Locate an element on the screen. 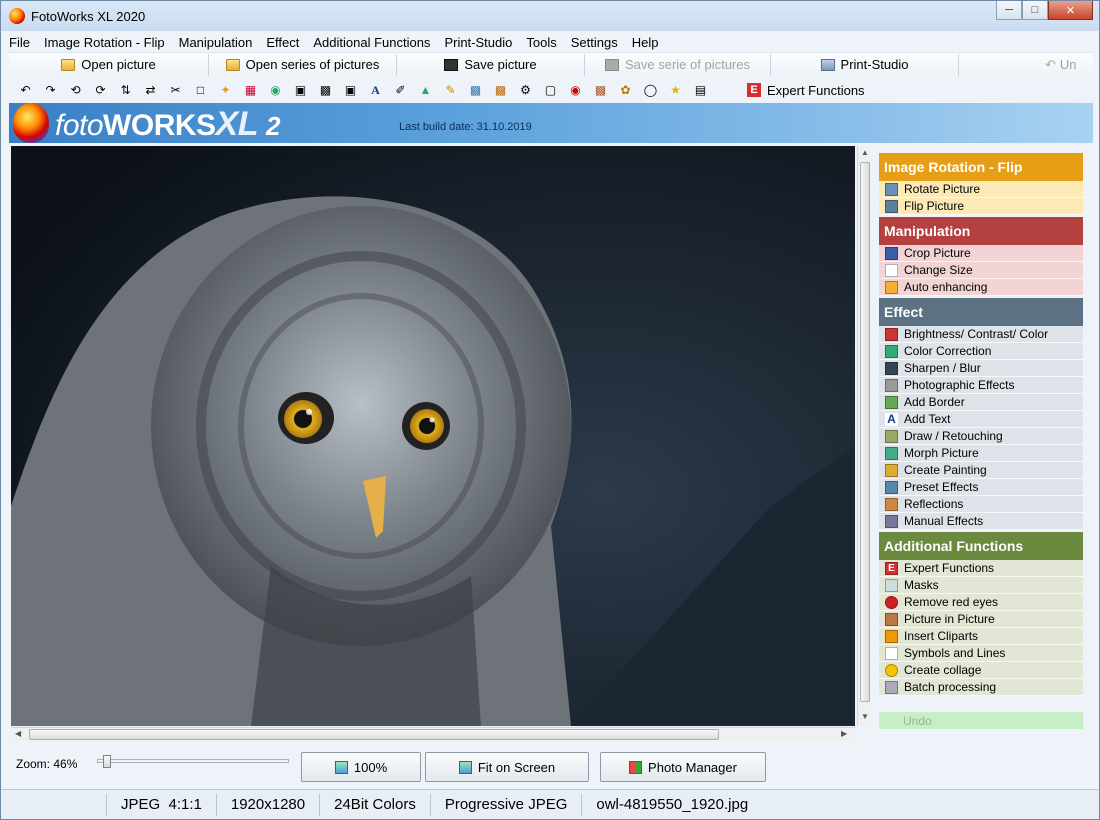 The image size is (1100, 820). sidebar-item-change-size: Change Size is located at coordinates (981, 270).